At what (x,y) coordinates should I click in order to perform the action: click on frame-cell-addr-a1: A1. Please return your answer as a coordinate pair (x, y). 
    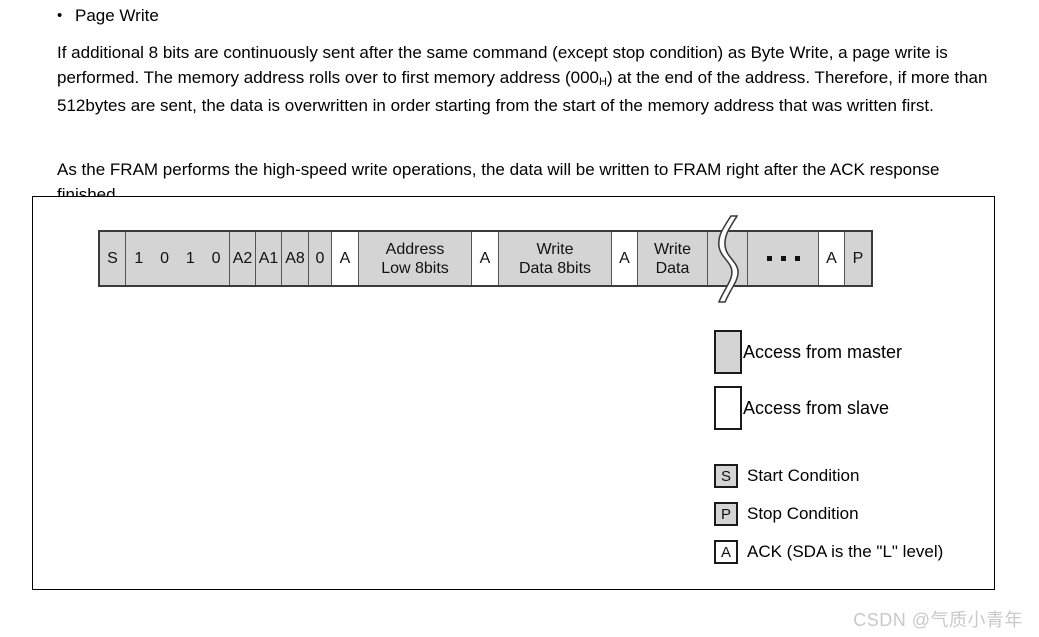
    Looking at the image, I should click on (269, 258).